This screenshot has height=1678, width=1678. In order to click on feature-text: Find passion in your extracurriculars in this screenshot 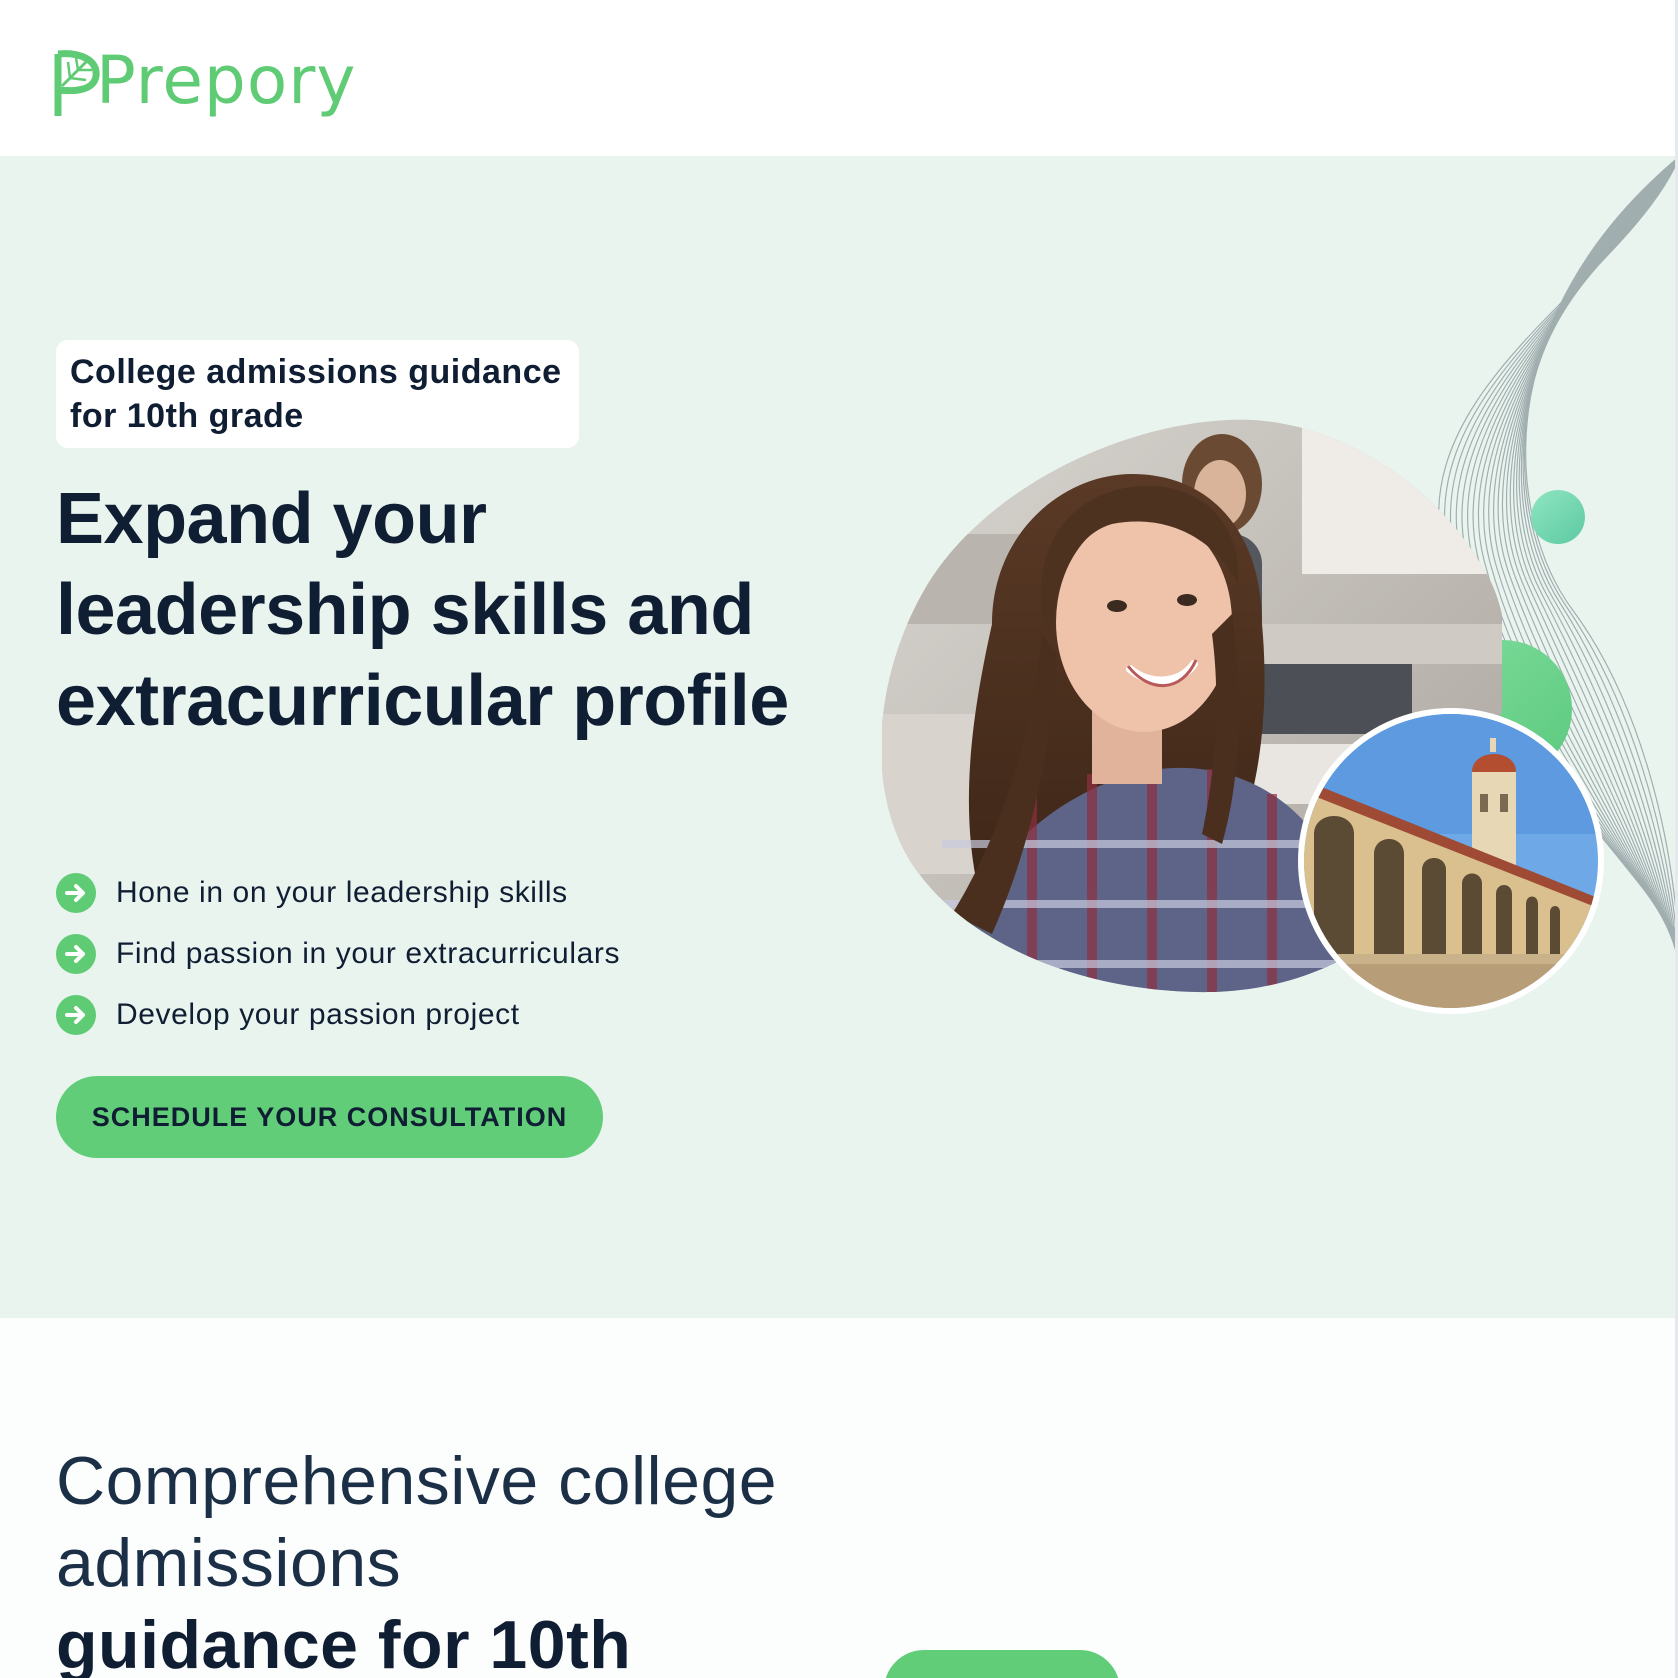, I will do `click(368, 953)`.